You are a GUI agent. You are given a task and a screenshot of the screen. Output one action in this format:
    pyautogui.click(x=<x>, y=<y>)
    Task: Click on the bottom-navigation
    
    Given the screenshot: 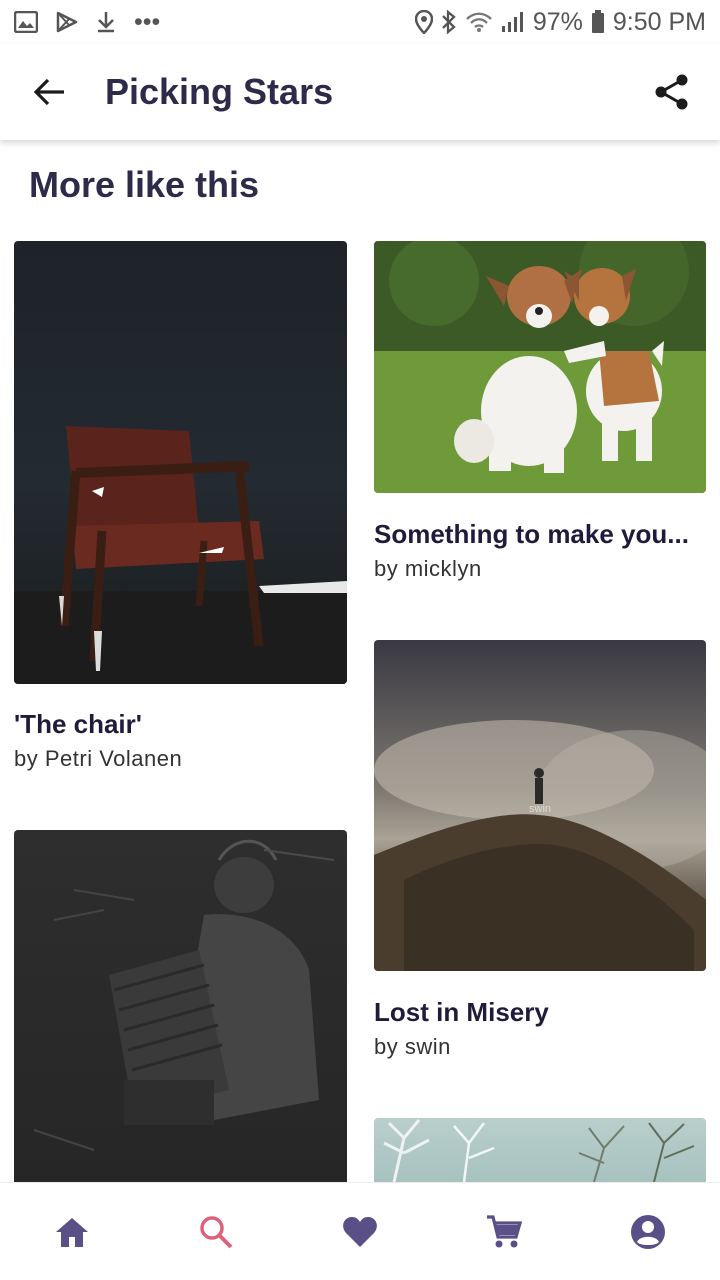 What is the action you would take?
    pyautogui.click(x=360, y=1231)
    